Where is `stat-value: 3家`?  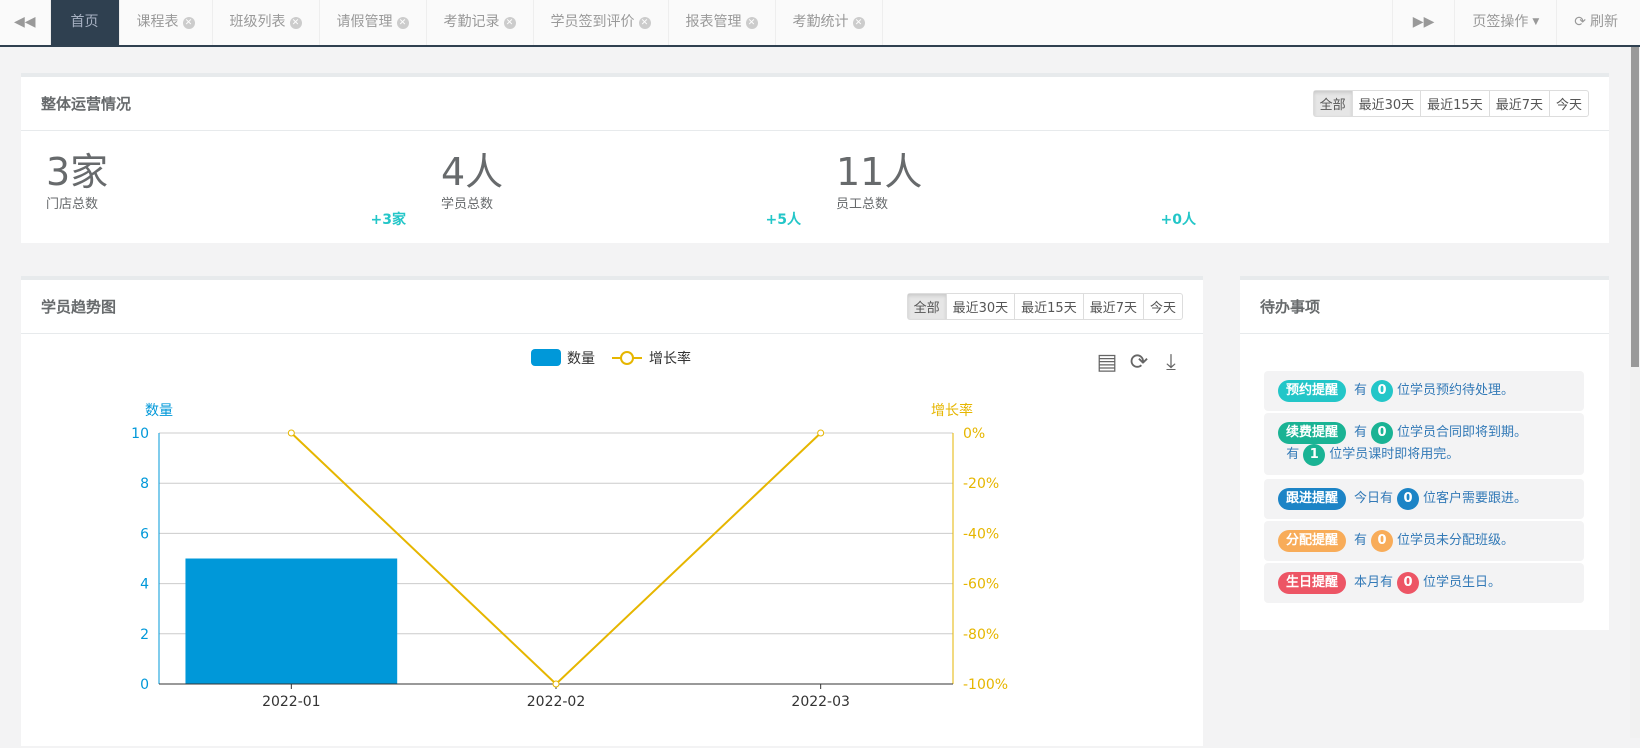
stat-value: 3家 is located at coordinates (77, 172).